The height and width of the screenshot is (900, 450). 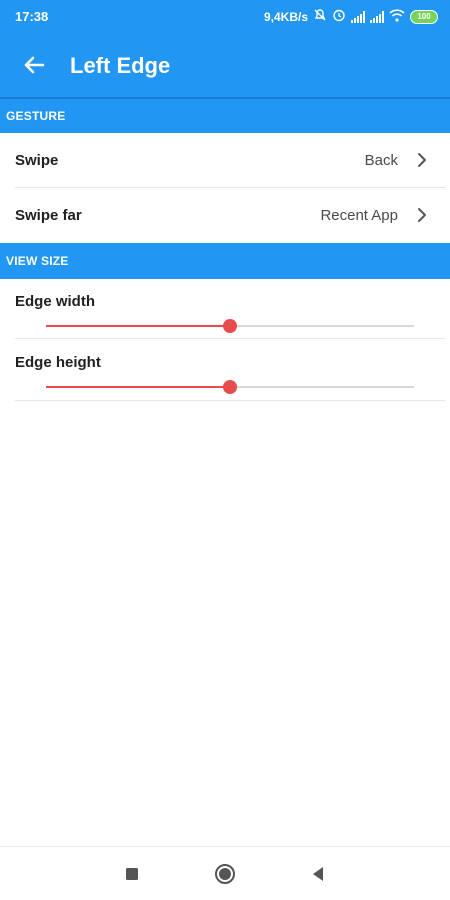 I want to click on battery-icon: 100, so click(x=424, y=16).